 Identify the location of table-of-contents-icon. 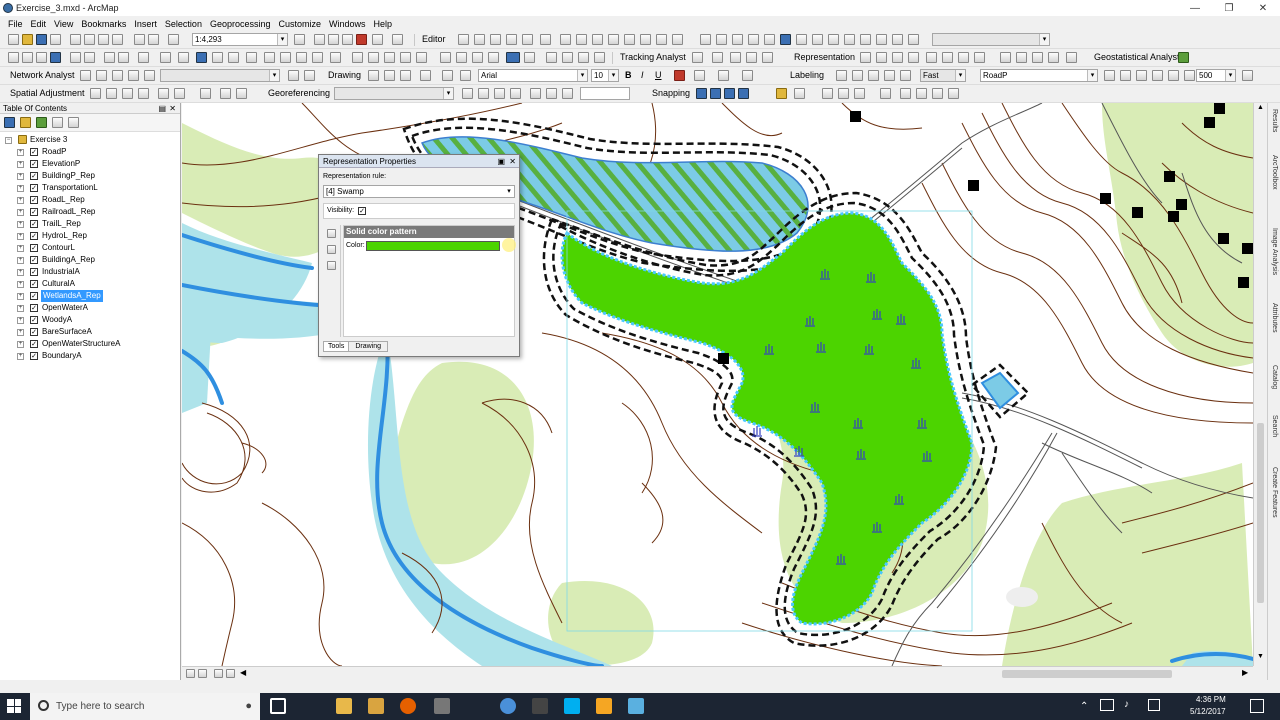
(319, 39).